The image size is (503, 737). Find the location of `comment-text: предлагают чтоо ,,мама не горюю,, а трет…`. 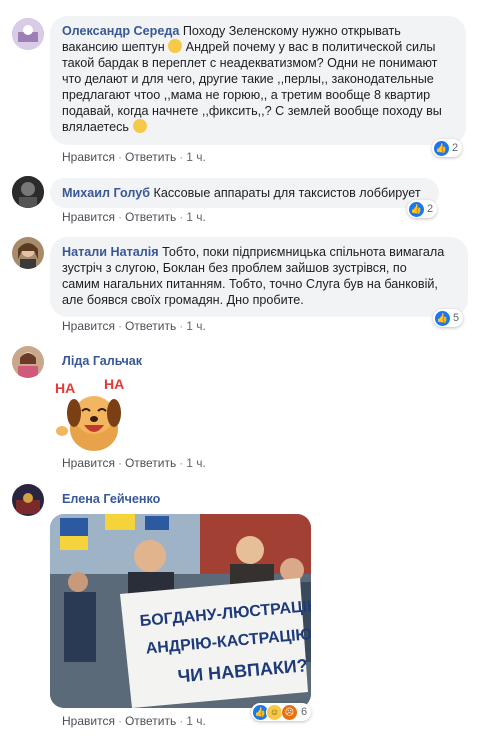

comment-text: предлагают чтоо ,,мама не горюю,, а трет… is located at coordinates (246, 95).